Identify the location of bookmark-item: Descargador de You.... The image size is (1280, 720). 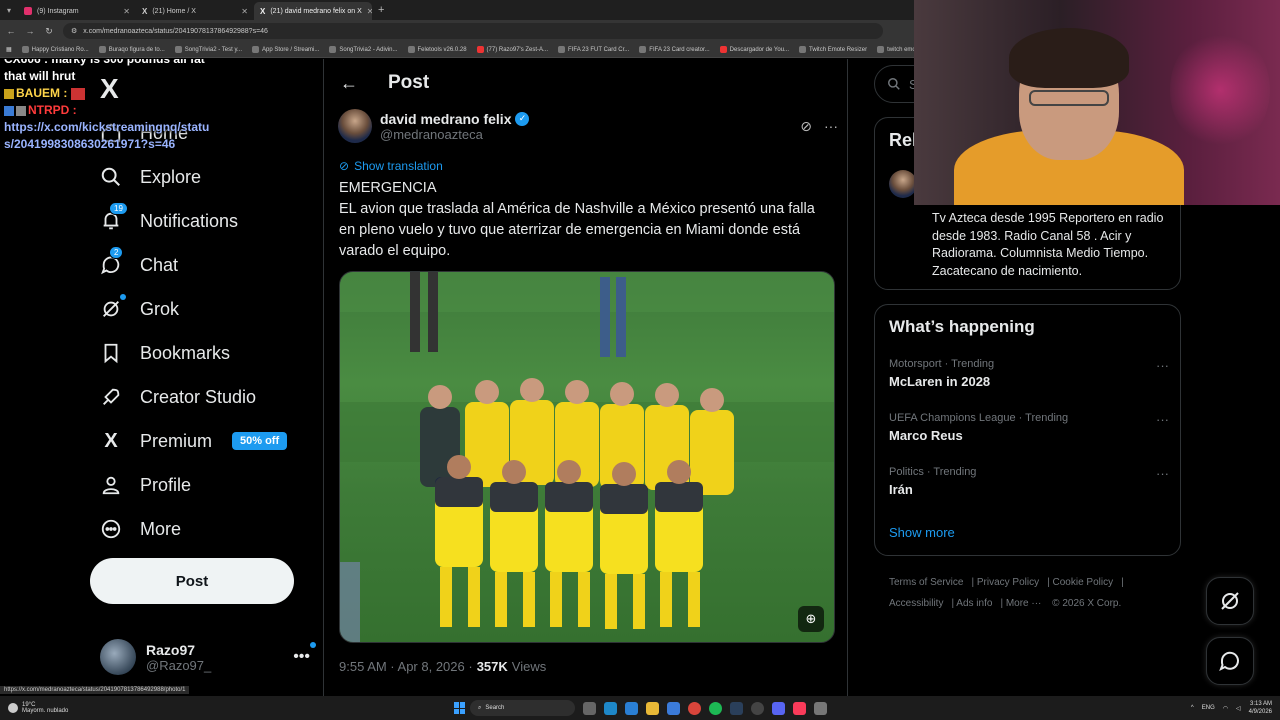
(754, 49).